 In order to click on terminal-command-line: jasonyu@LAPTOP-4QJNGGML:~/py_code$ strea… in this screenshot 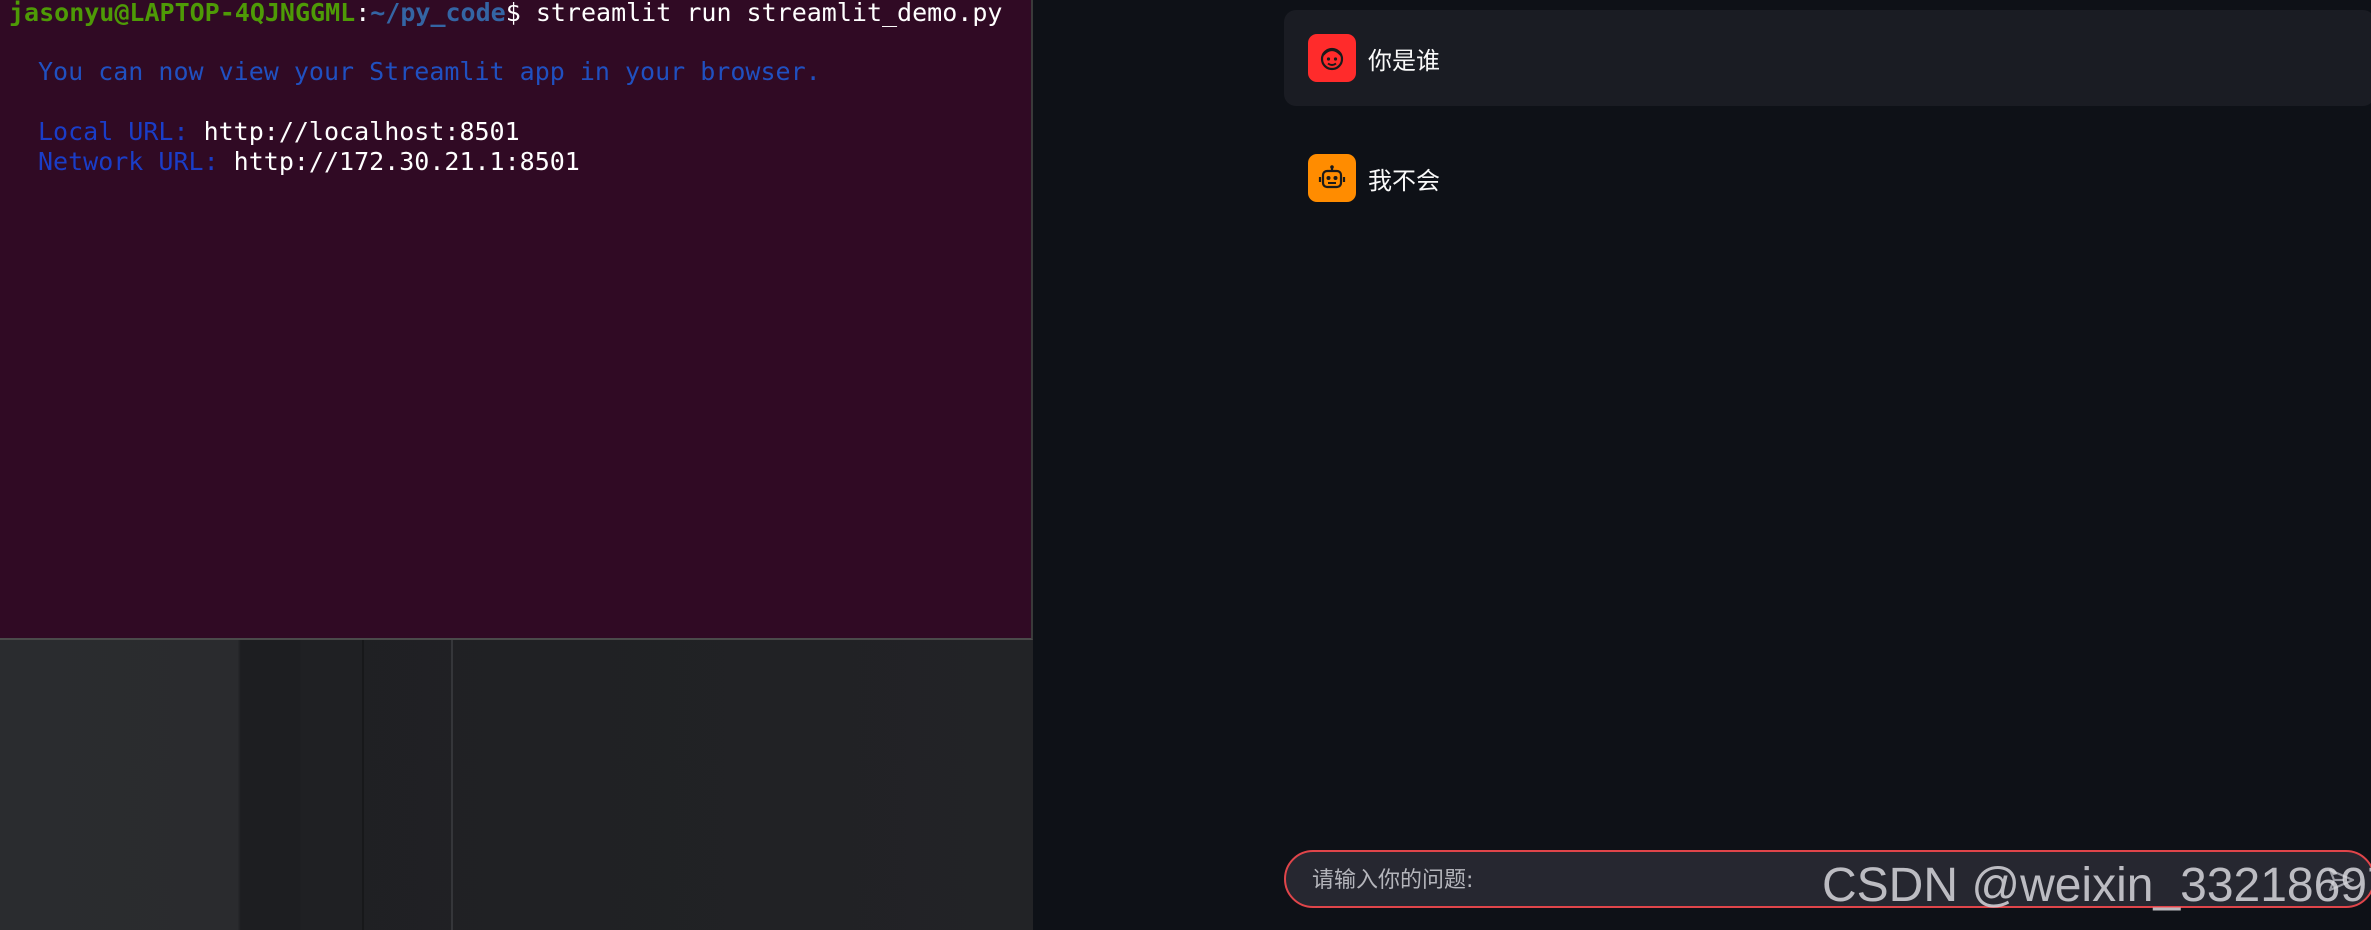, I will do `click(505, 14)`.